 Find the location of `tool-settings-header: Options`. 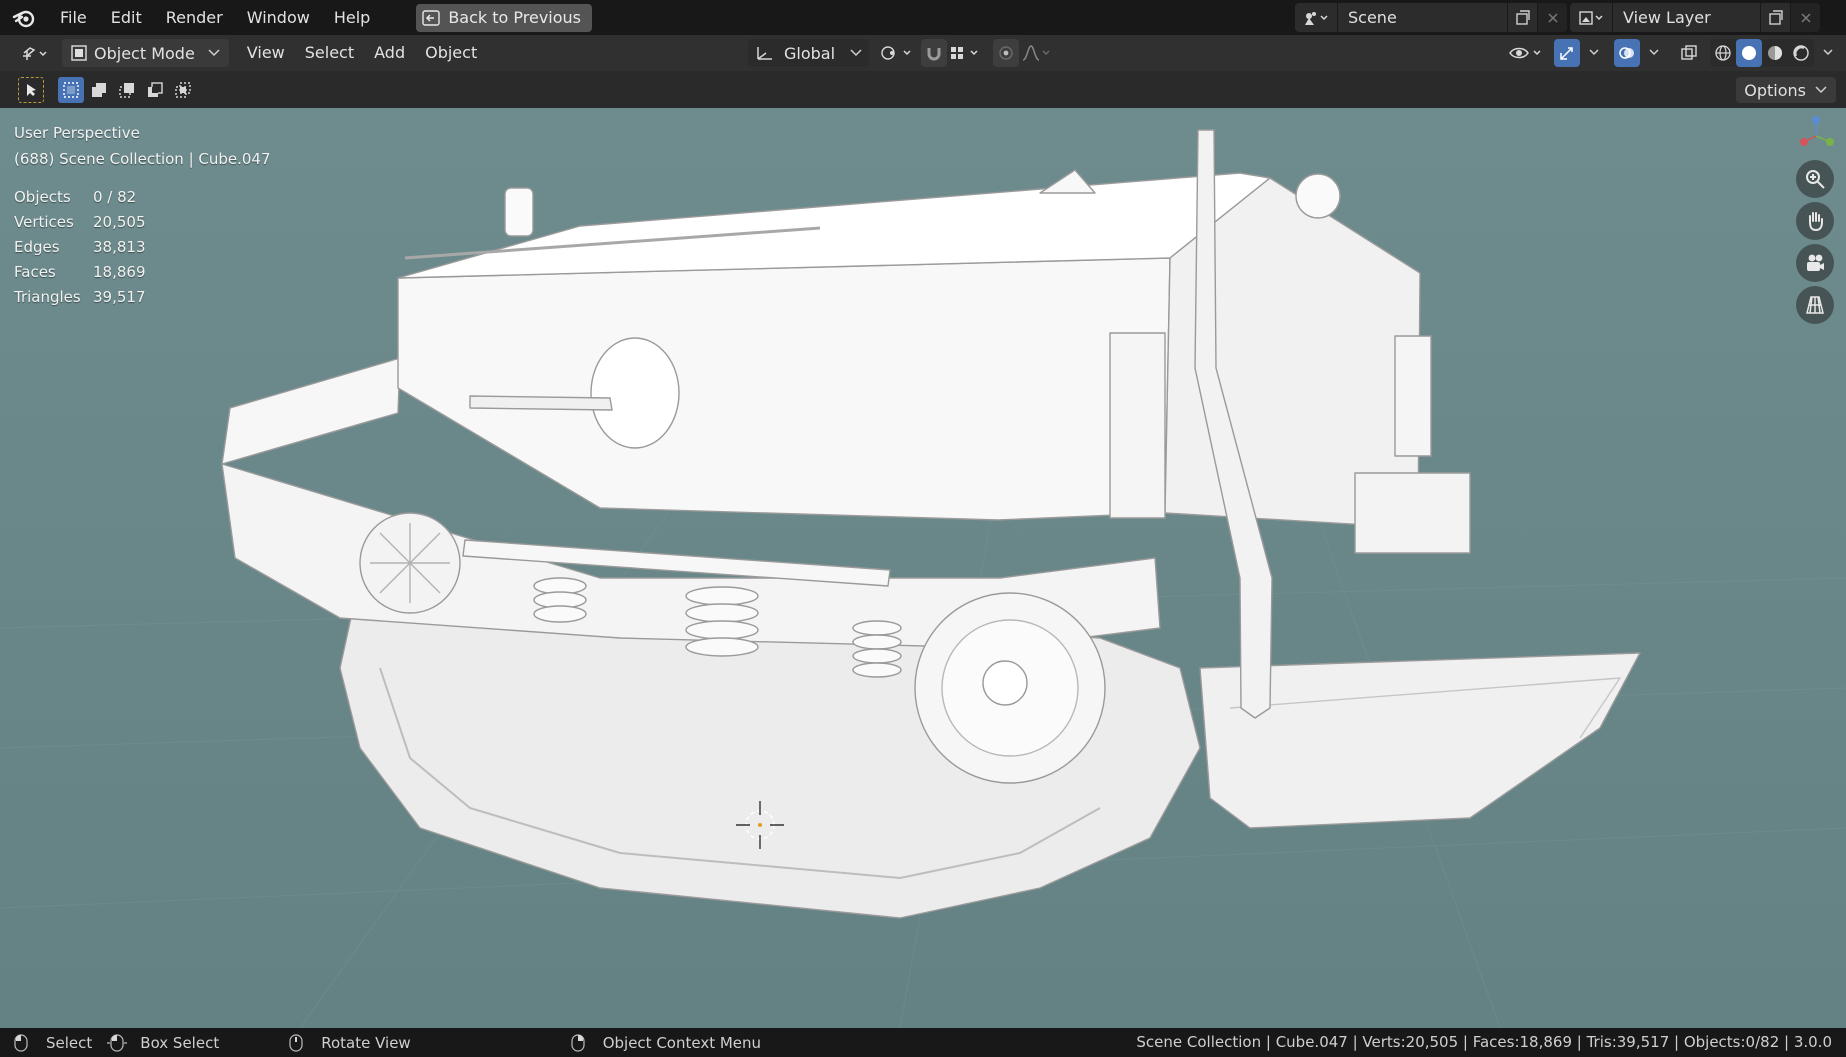

tool-settings-header: Options is located at coordinates (923, 89).